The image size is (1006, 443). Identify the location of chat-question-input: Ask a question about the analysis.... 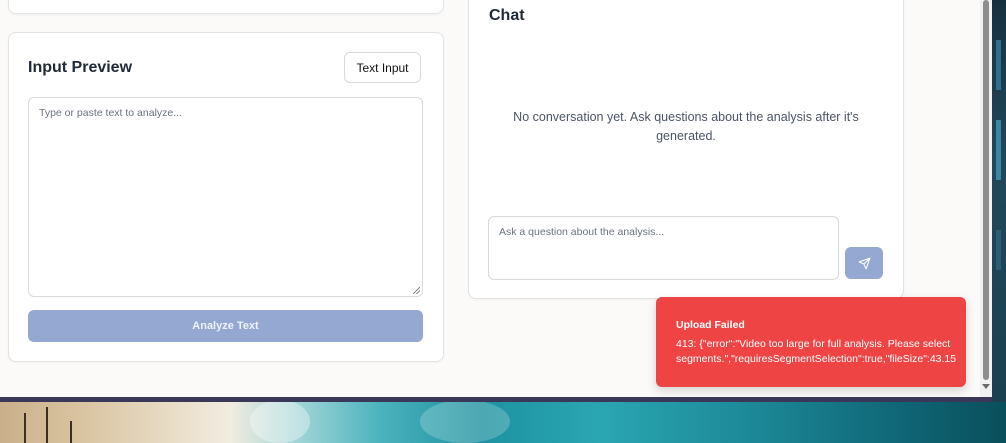
(663, 248).